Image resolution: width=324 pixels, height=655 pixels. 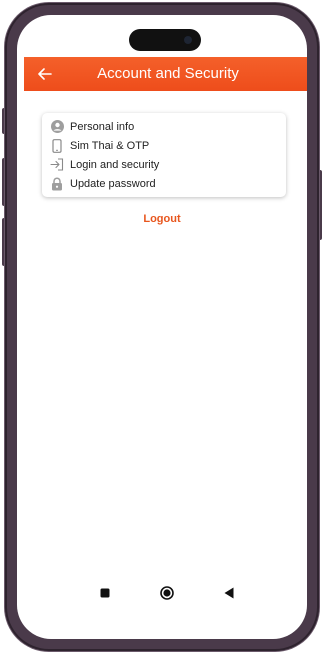 I want to click on camera-notch, so click(x=165, y=40).